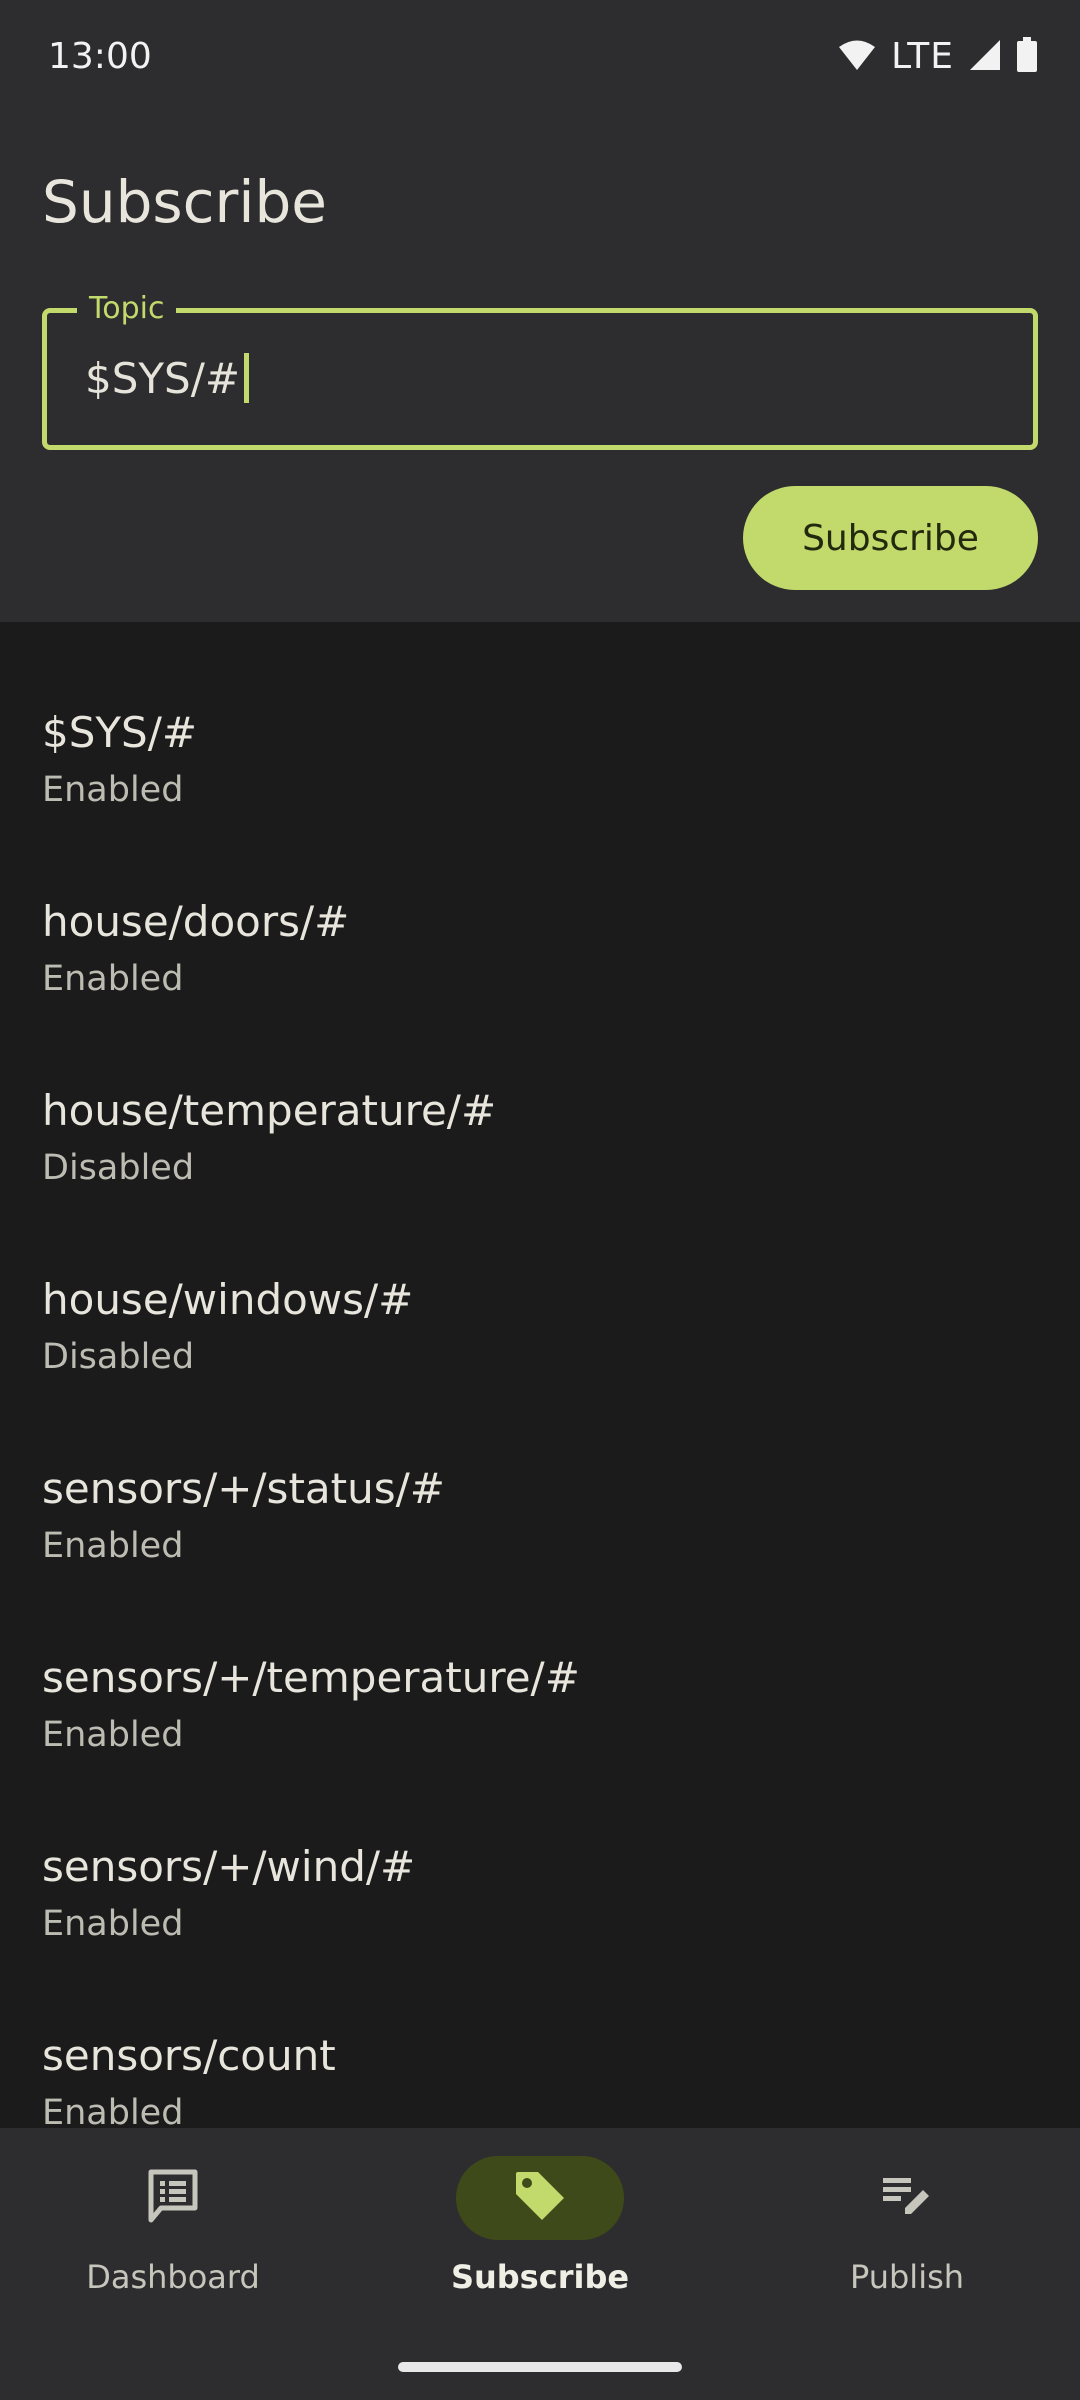 Image resolution: width=1080 pixels, height=2400 pixels. I want to click on status-time: 13:00, so click(100, 56).